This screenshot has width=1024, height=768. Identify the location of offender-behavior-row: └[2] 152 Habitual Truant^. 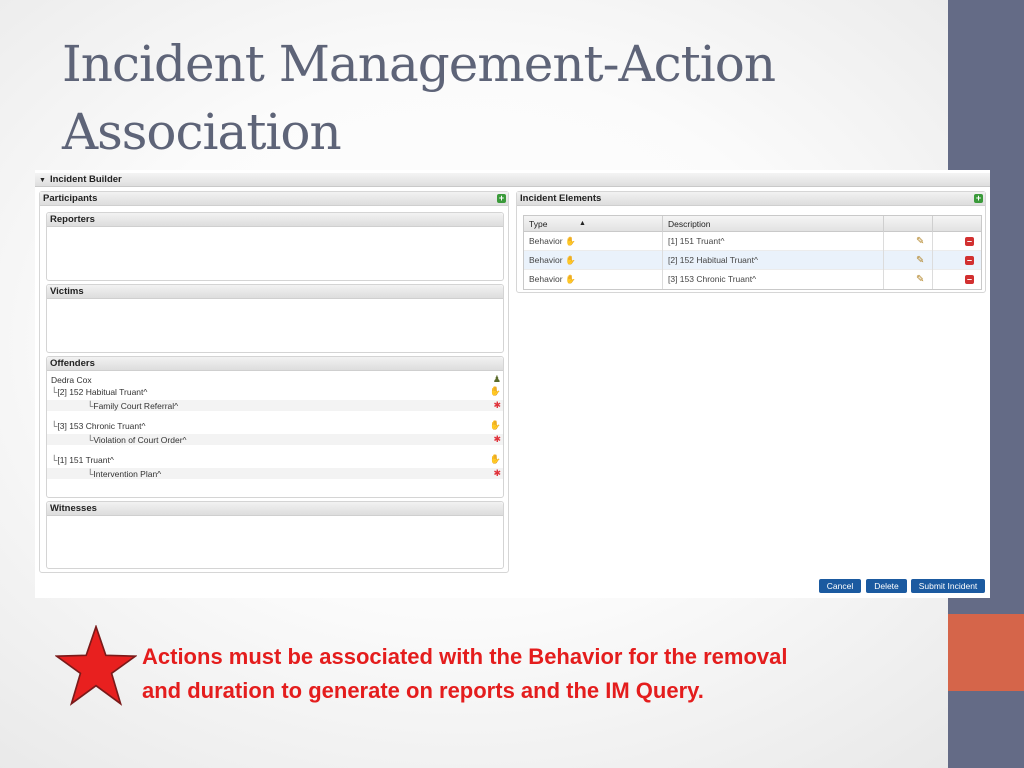
(99, 392).